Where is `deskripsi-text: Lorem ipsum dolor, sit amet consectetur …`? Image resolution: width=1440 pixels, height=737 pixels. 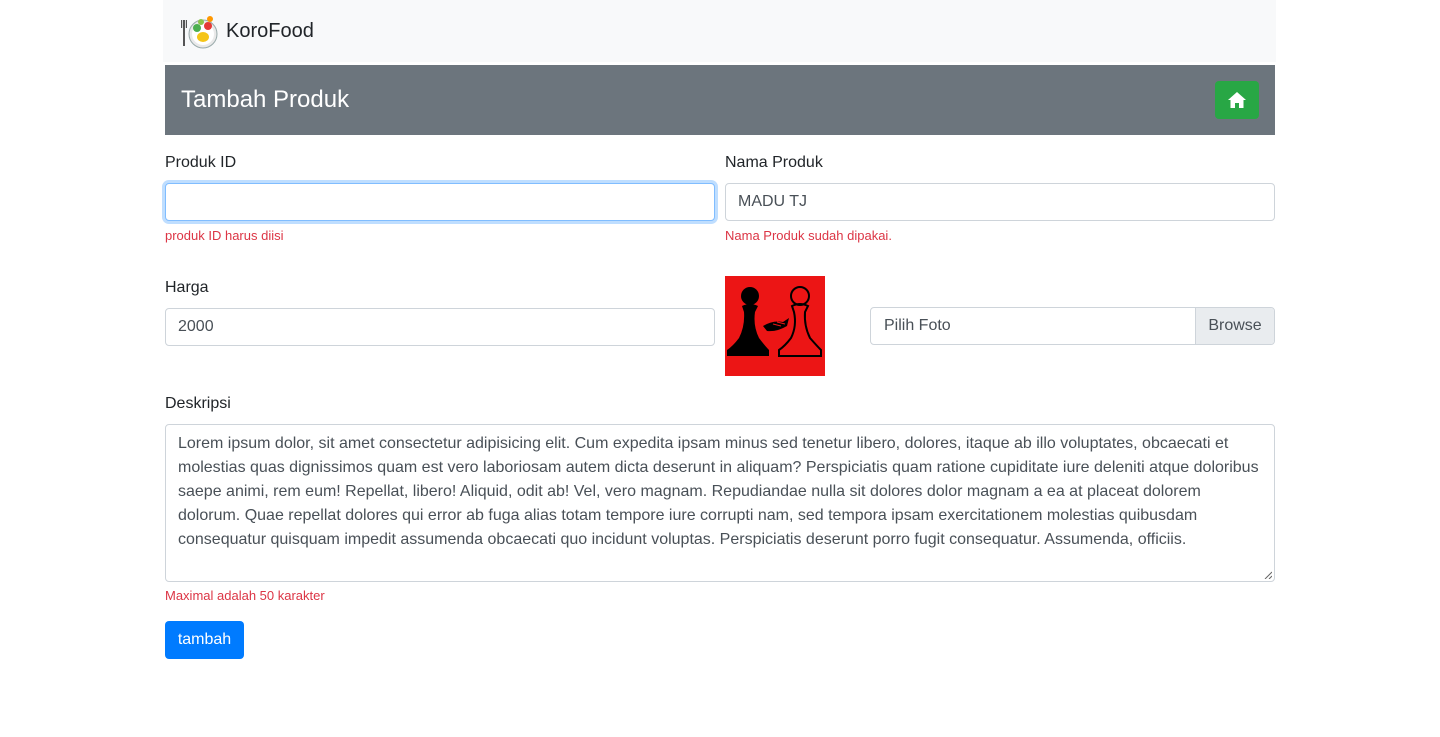
deskripsi-text: Lorem ipsum dolor, sit amet consectetur … is located at coordinates (718, 491).